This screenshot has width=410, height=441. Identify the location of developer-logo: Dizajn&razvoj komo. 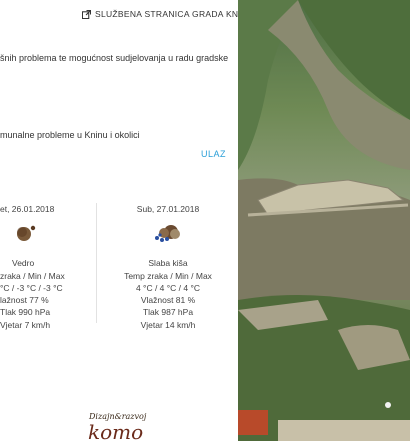
(126, 426).